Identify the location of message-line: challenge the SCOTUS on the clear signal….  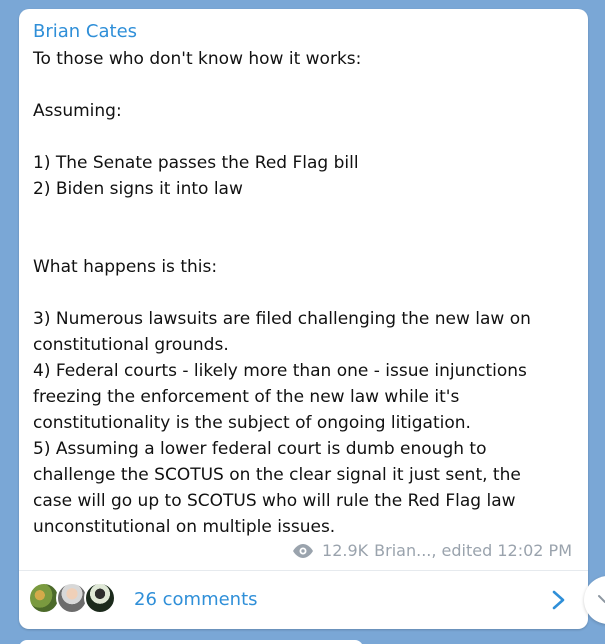
(277, 475).